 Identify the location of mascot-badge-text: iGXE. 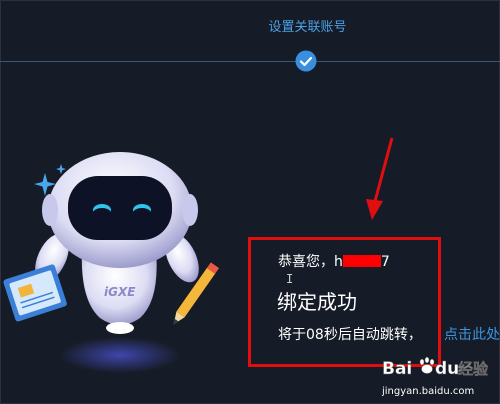
(120, 292).